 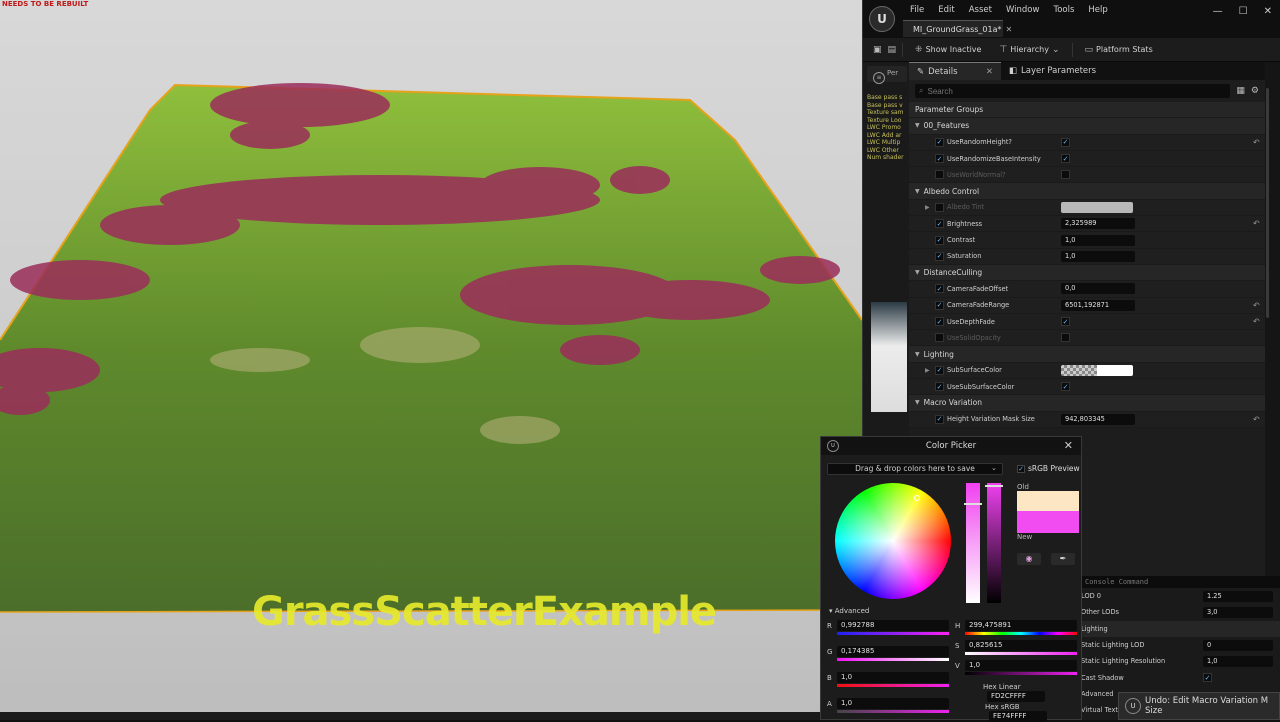 What do you see at coordinates (1255, 91) in the screenshot?
I see `gear-icon: ⚙` at bounding box center [1255, 91].